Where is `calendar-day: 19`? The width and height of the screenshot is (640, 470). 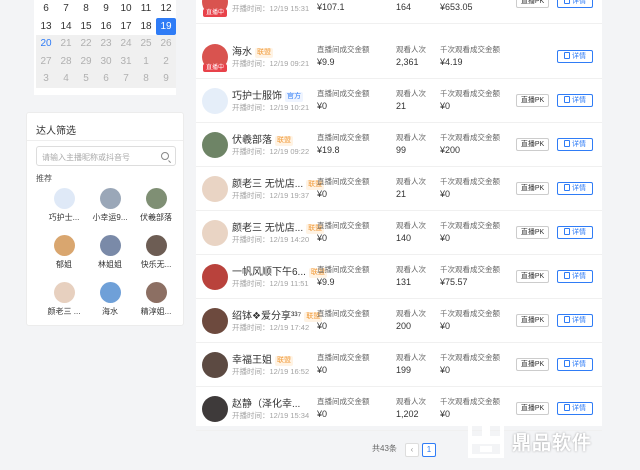
calendar-day: 19 is located at coordinates (166, 26).